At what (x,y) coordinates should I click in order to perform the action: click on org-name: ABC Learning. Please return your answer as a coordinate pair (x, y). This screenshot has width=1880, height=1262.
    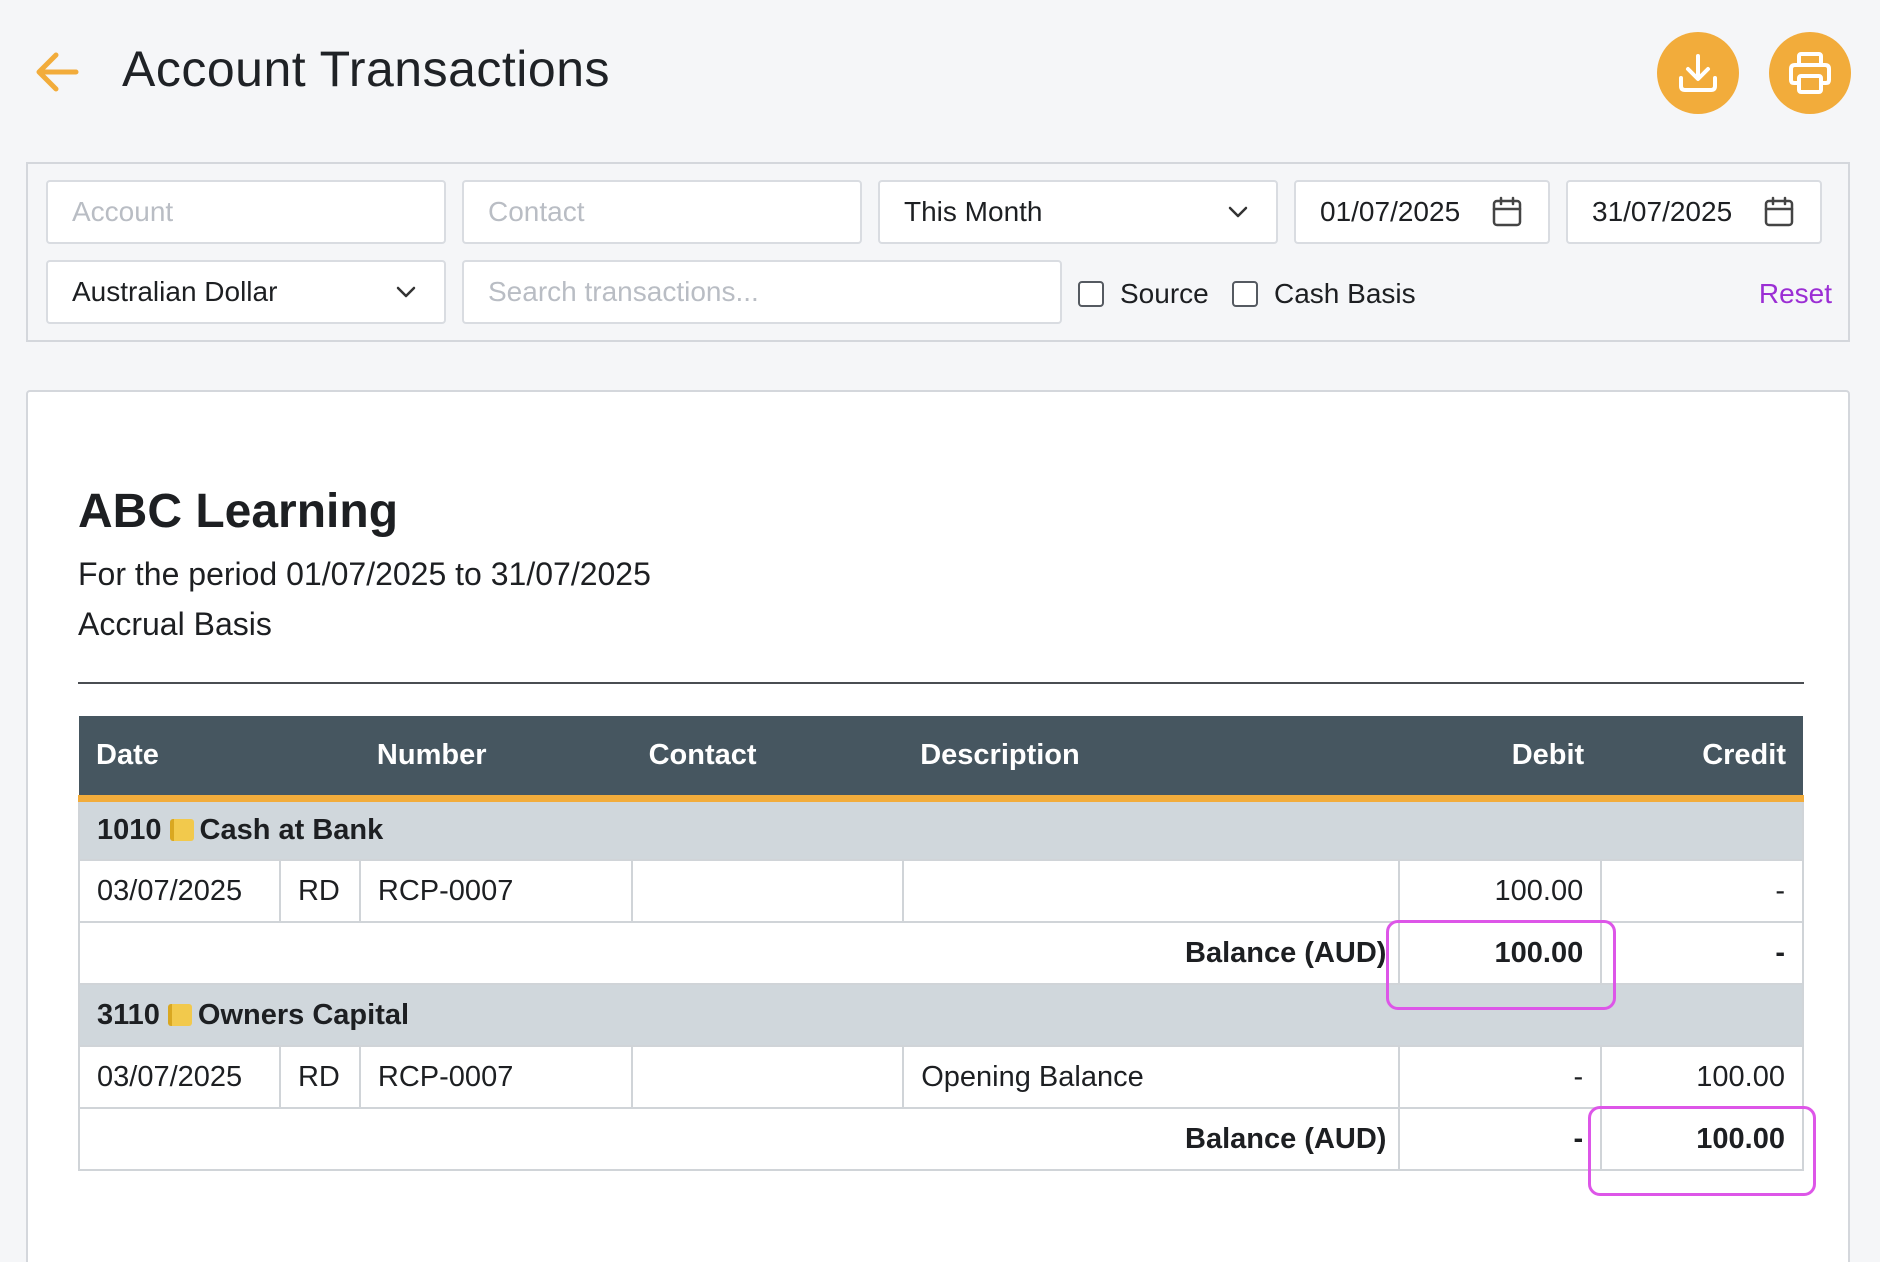
    Looking at the image, I should click on (238, 511).